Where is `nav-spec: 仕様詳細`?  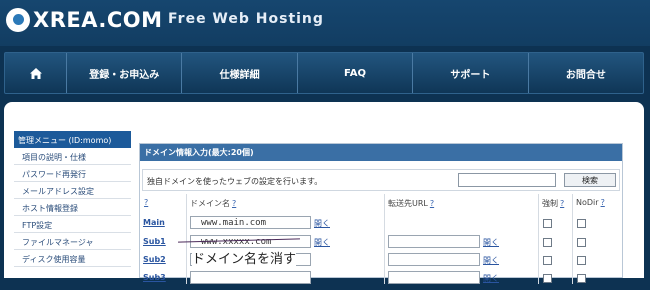 nav-spec: 仕様詳細 is located at coordinates (240, 73).